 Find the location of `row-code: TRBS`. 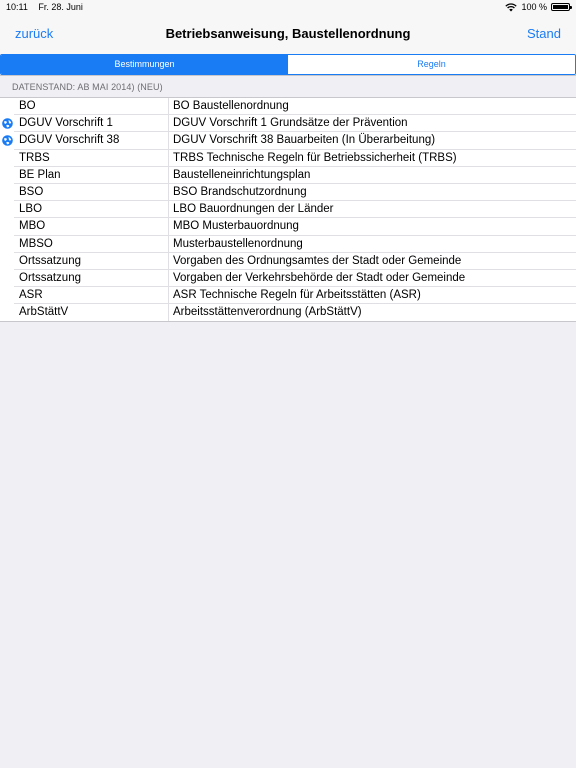

row-code: TRBS is located at coordinates (34, 157).